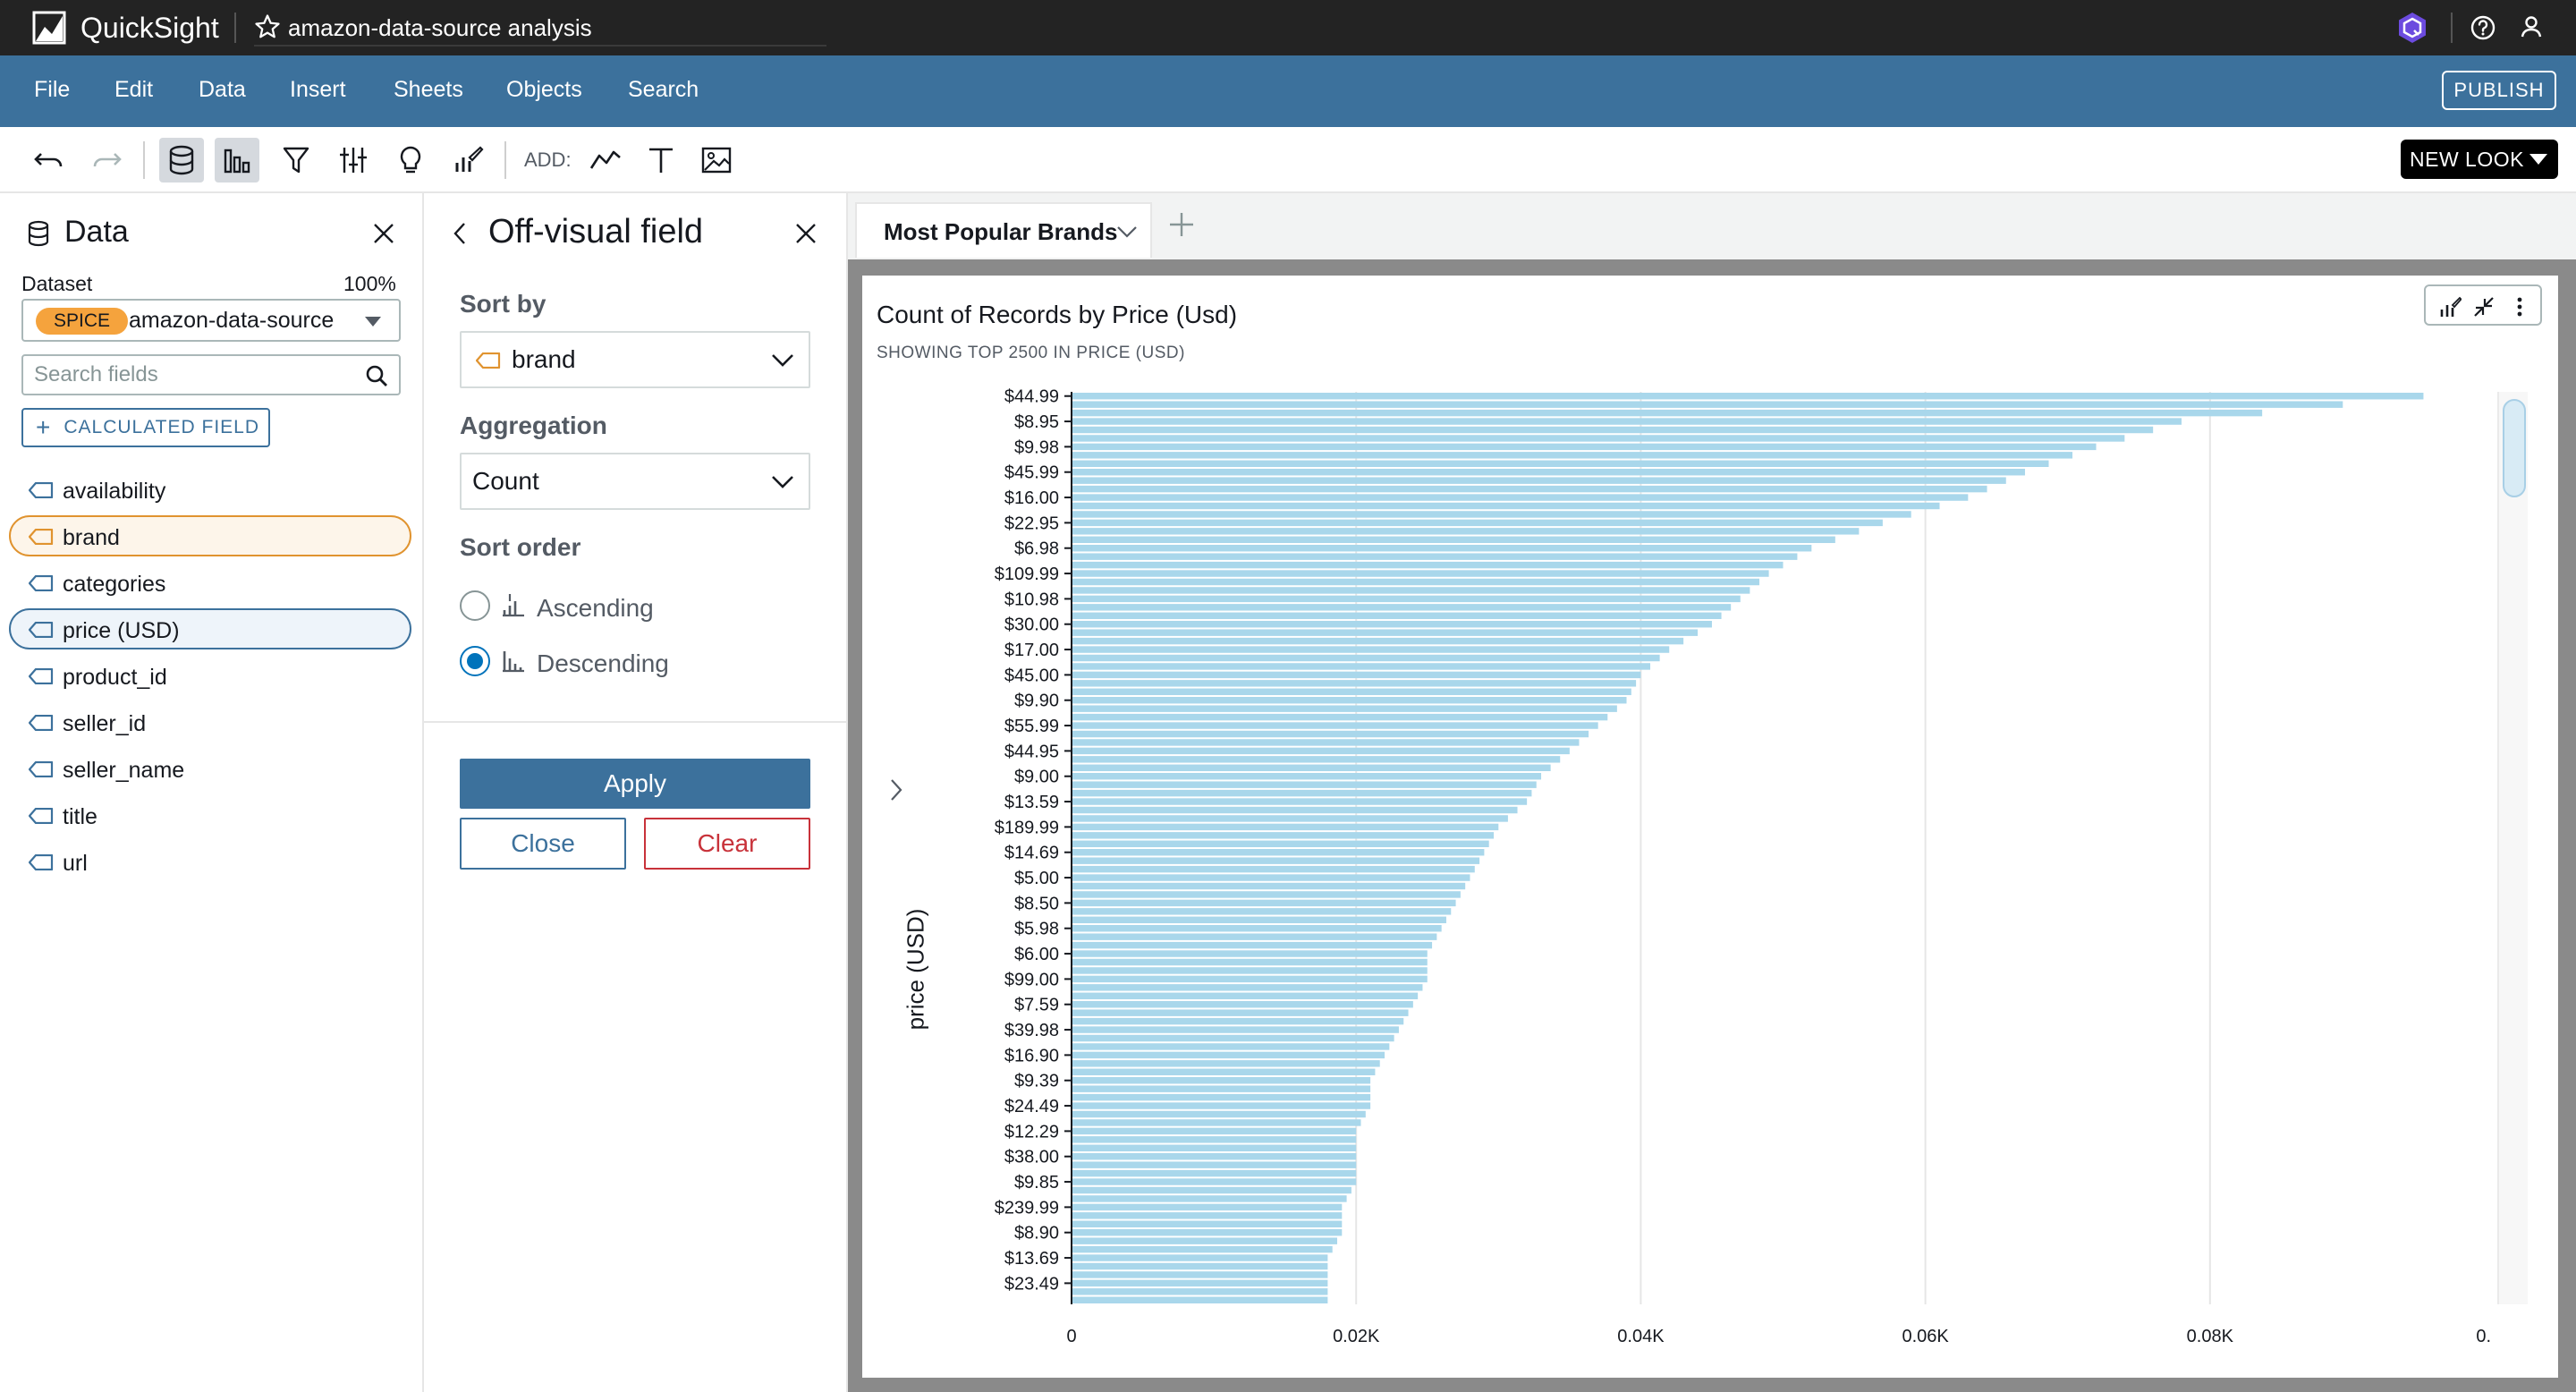 The image size is (2576, 1392). I want to click on data-pane-button, so click(181, 160).